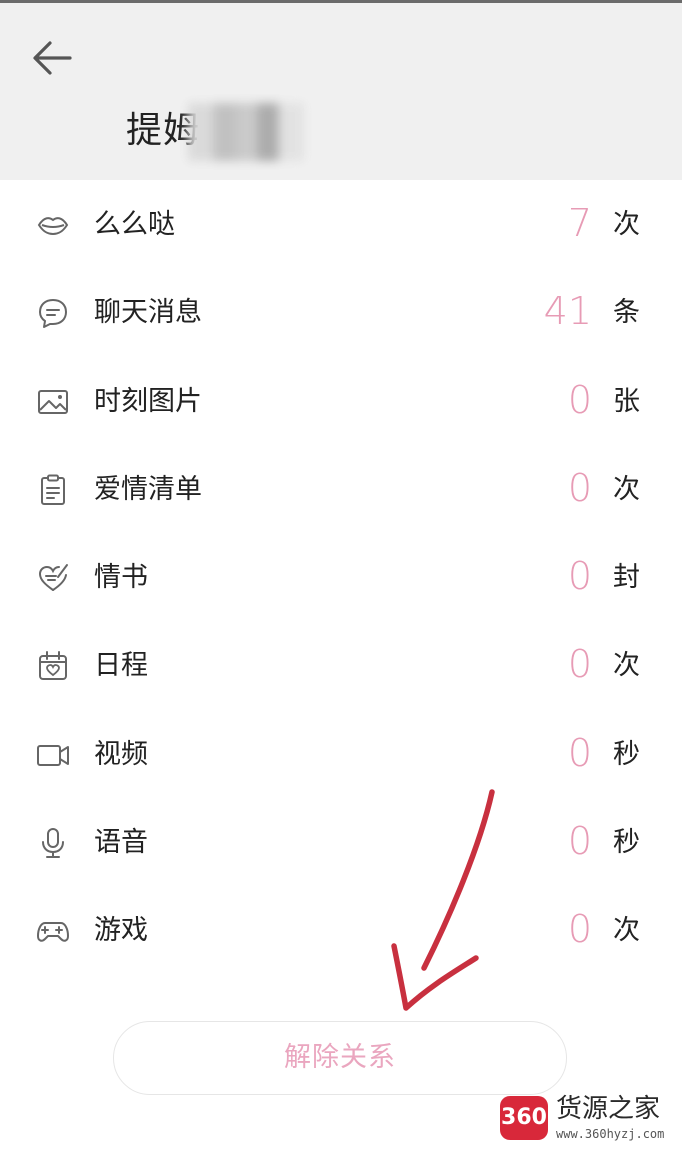 This screenshot has height=1168, width=682. Describe the element at coordinates (53, 225) in the screenshot. I see `lips-icon` at that location.